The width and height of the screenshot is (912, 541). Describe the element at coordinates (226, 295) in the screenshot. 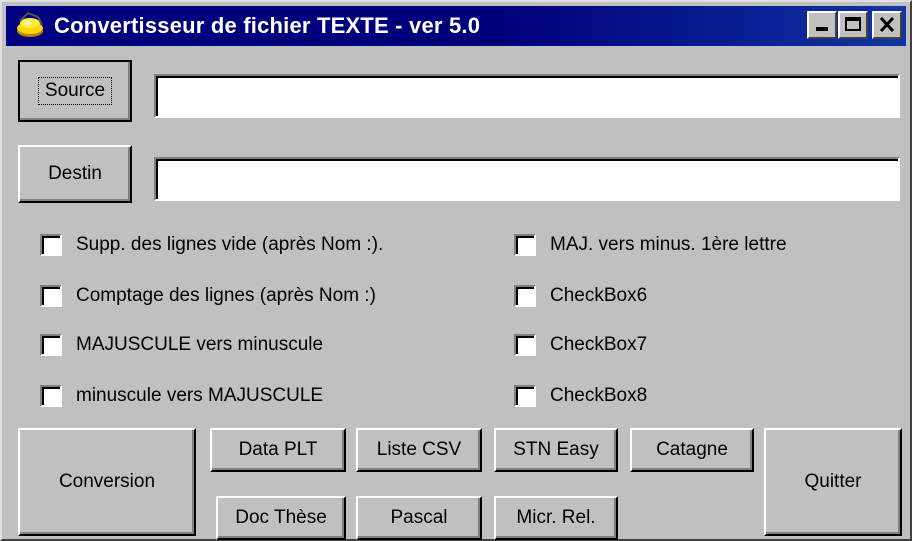

I see `option-label: Comptage des lignes (après Nom :)` at that location.